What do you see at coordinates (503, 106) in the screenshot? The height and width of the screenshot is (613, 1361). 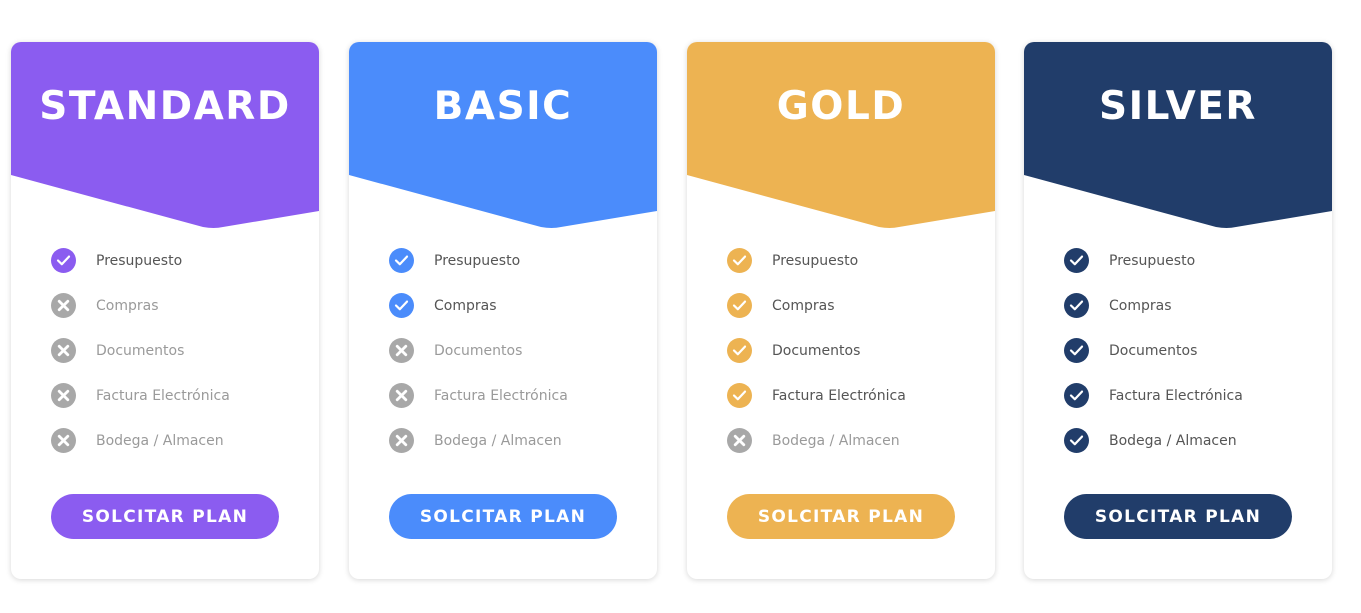 I see `plan-title: BASIC` at bounding box center [503, 106].